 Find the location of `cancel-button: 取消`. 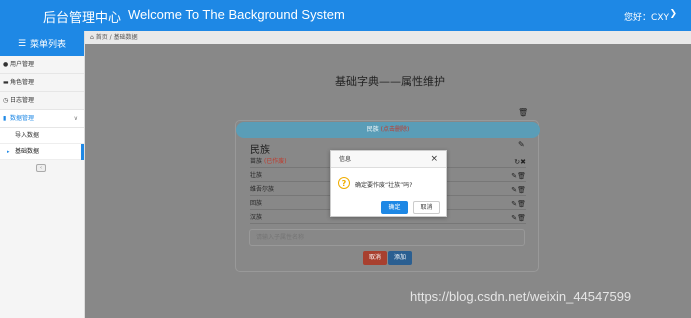

cancel-button: 取消 is located at coordinates (375, 258).